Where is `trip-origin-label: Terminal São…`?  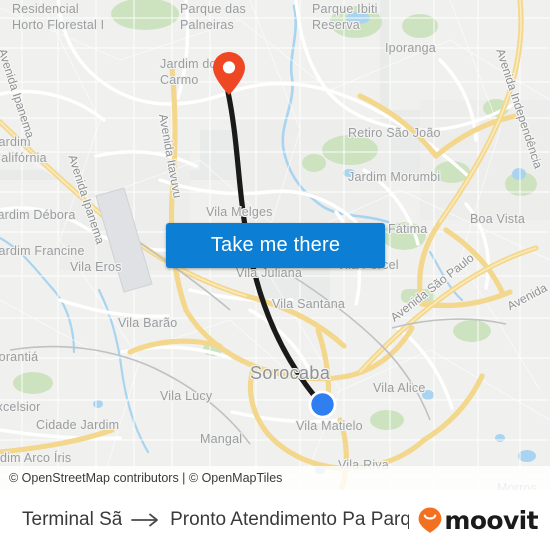 trip-origin-label: Terminal São… is located at coordinates (72, 519).